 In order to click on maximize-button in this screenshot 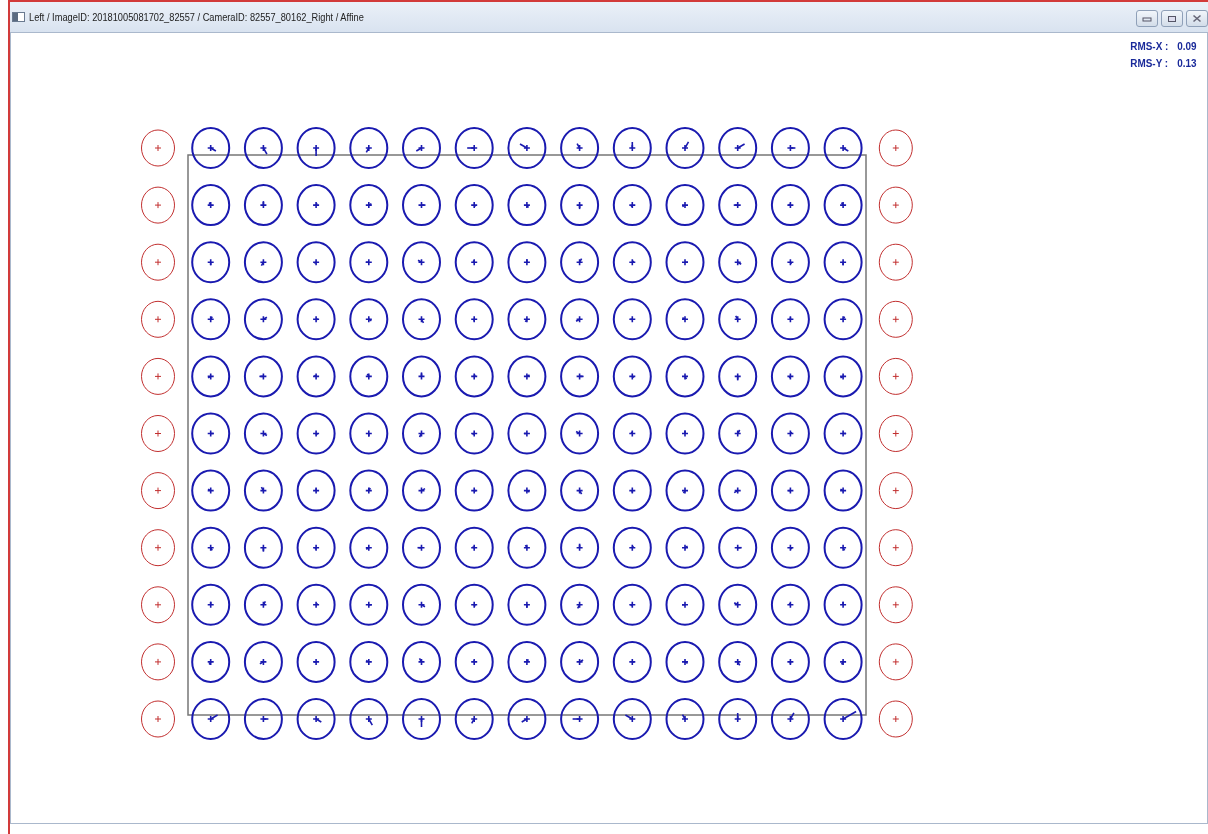, I will do `click(1172, 18)`.